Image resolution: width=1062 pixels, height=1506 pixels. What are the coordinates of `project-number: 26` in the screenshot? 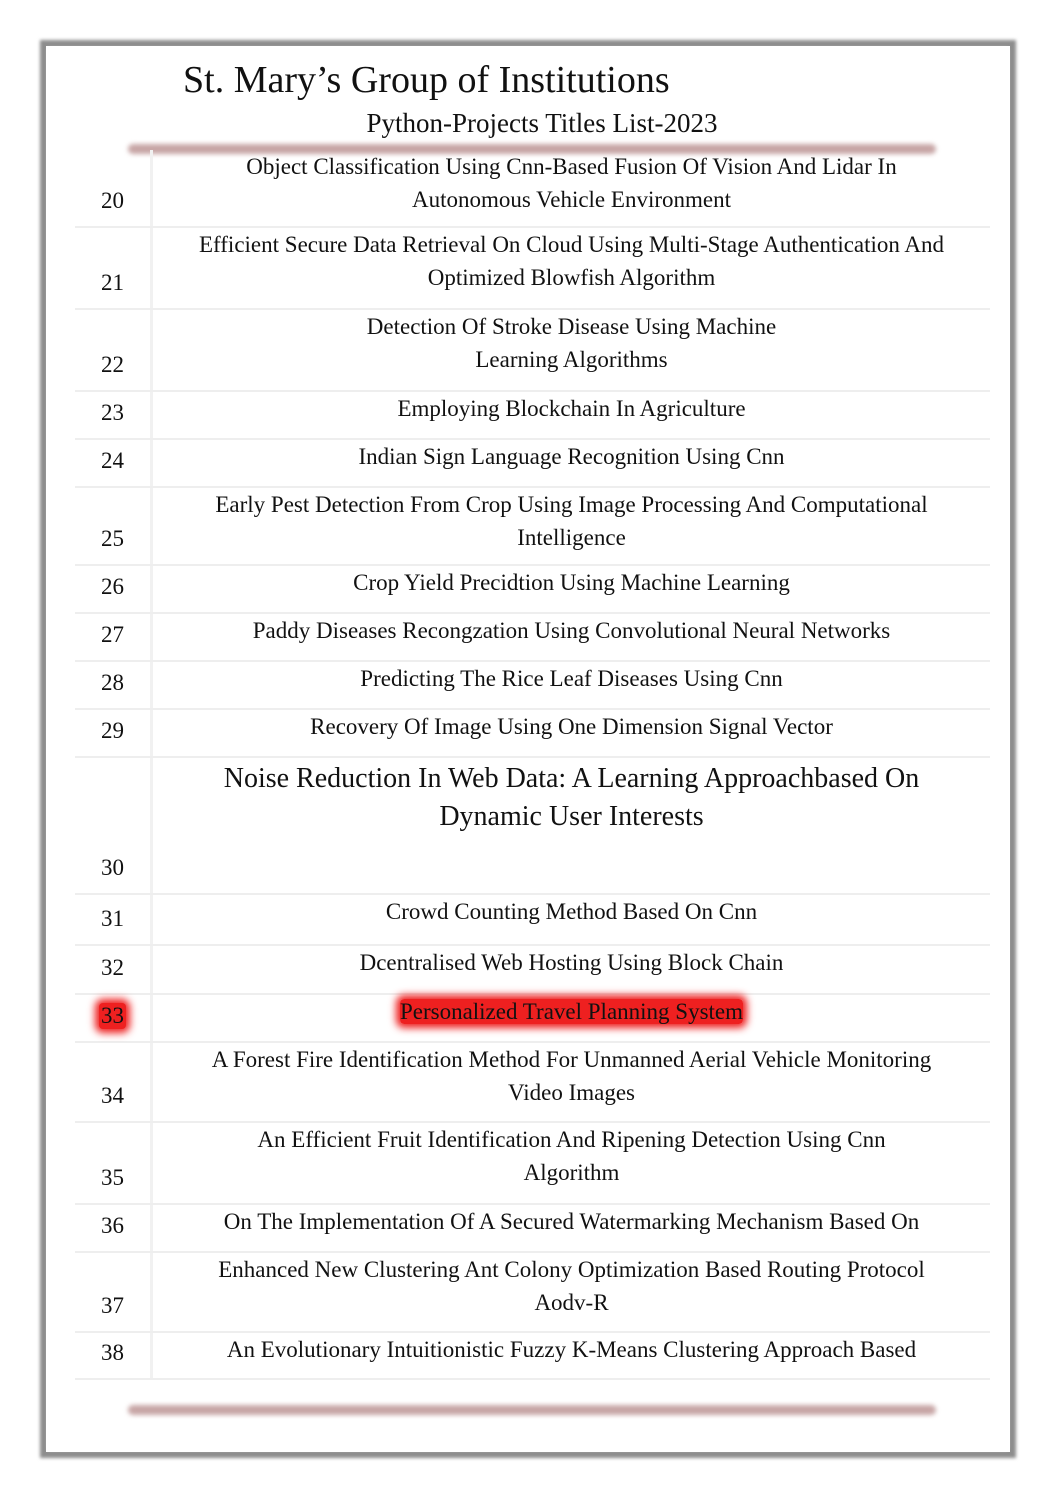 It's located at (112, 586).